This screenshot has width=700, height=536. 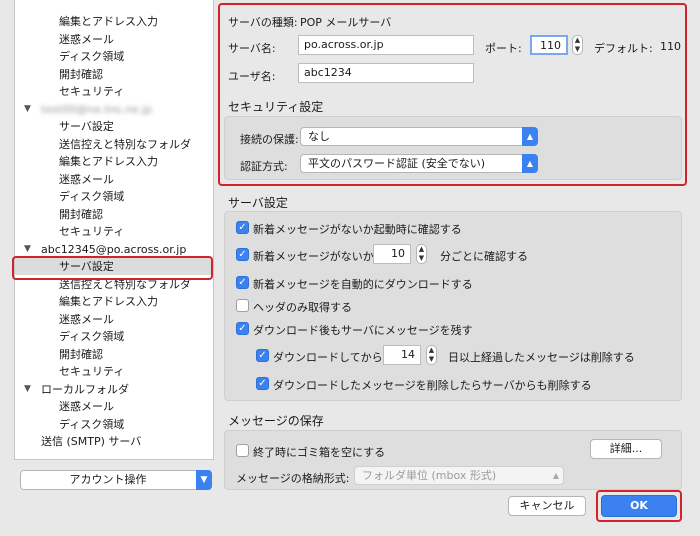 What do you see at coordinates (97, 109) in the screenshot?
I see `tree-item-label: test00@ne.tns.ne.jp` at bounding box center [97, 109].